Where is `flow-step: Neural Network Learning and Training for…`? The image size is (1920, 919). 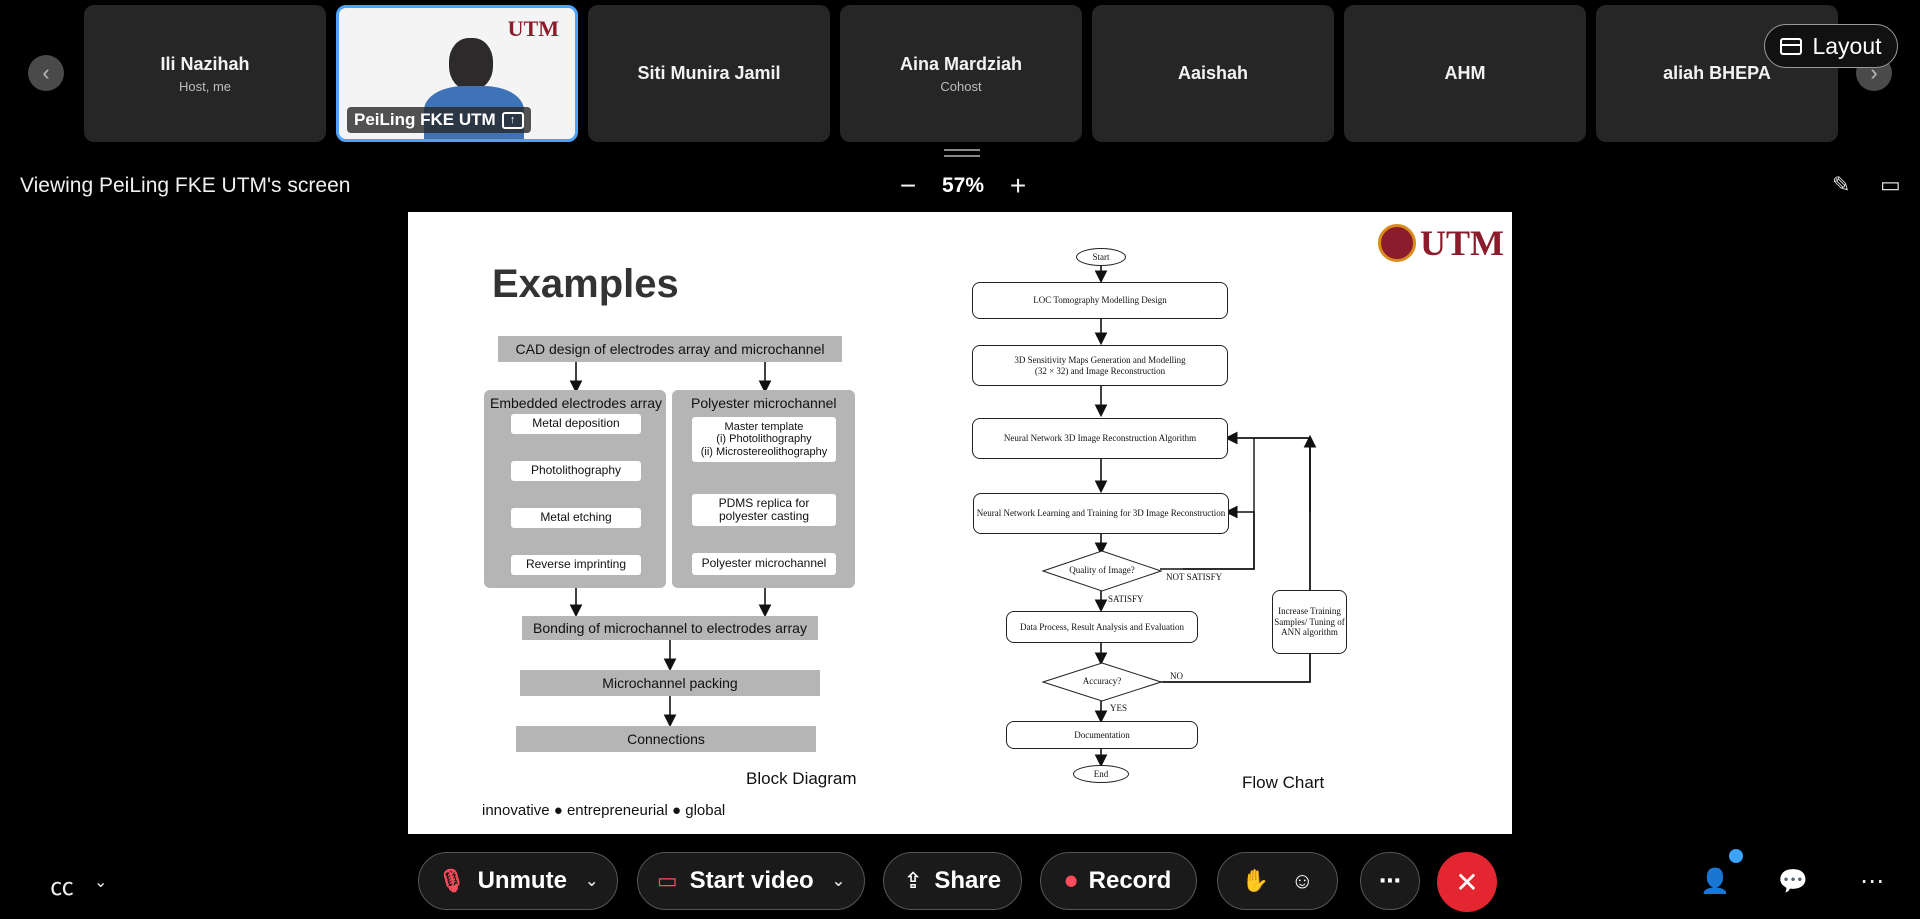 flow-step: Neural Network Learning and Training for… is located at coordinates (1101, 513).